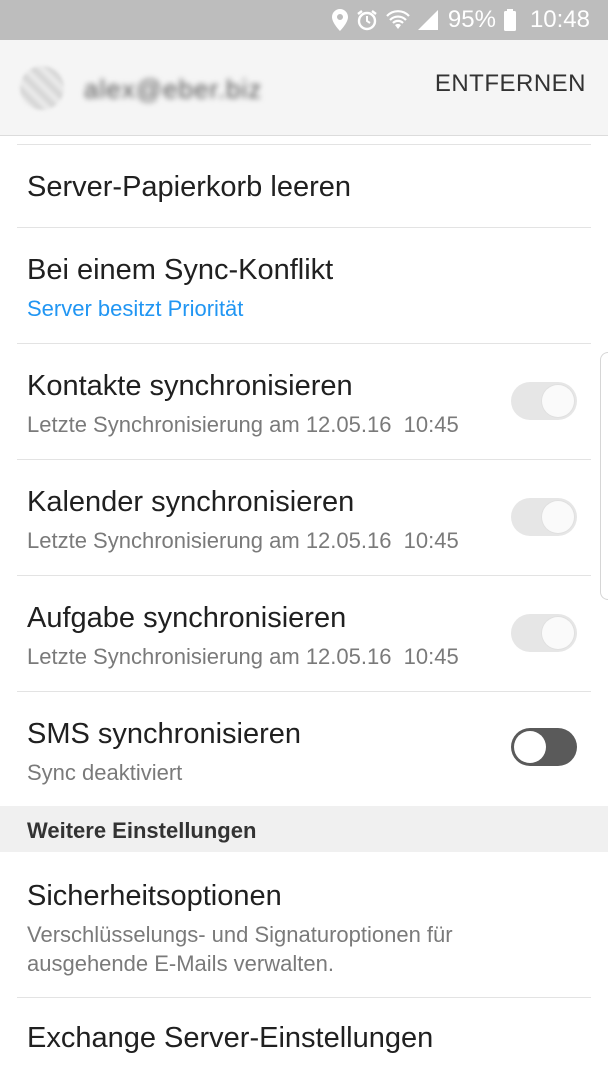 This screenshot has height=1080, width=608. I want to click on item-title: Exchange Server-Einstellungen, so click(230, 1038).